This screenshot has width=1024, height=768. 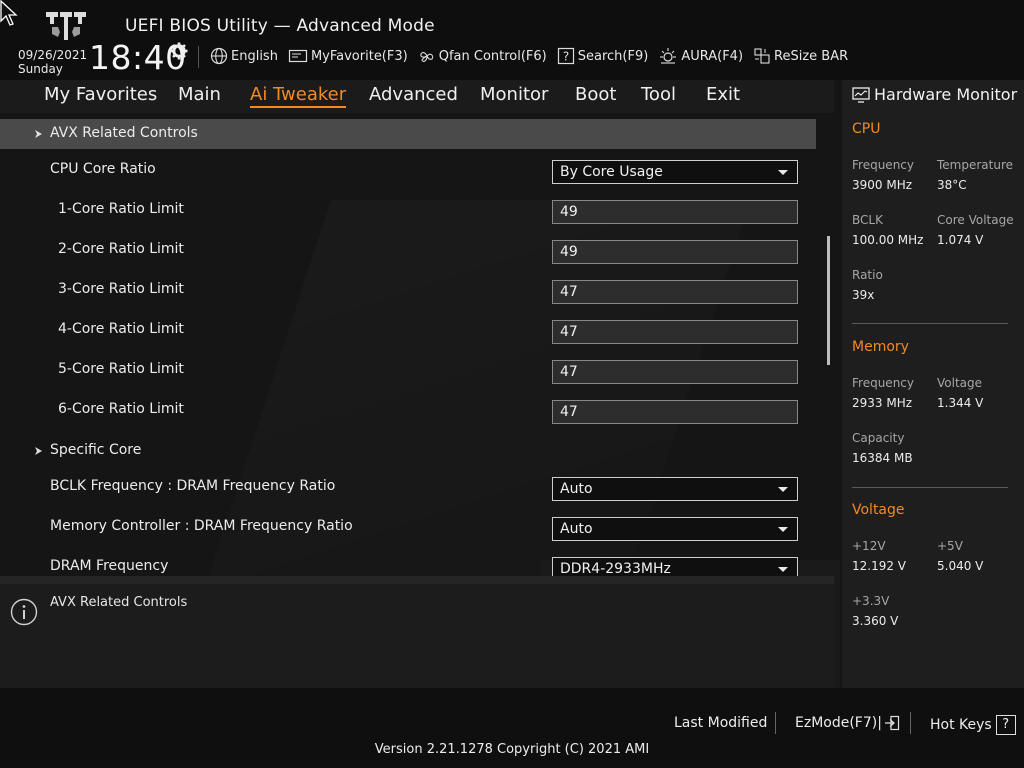 I want to click on setting-label: 2-Core Ratio Limit, so click(x=121, y=249).